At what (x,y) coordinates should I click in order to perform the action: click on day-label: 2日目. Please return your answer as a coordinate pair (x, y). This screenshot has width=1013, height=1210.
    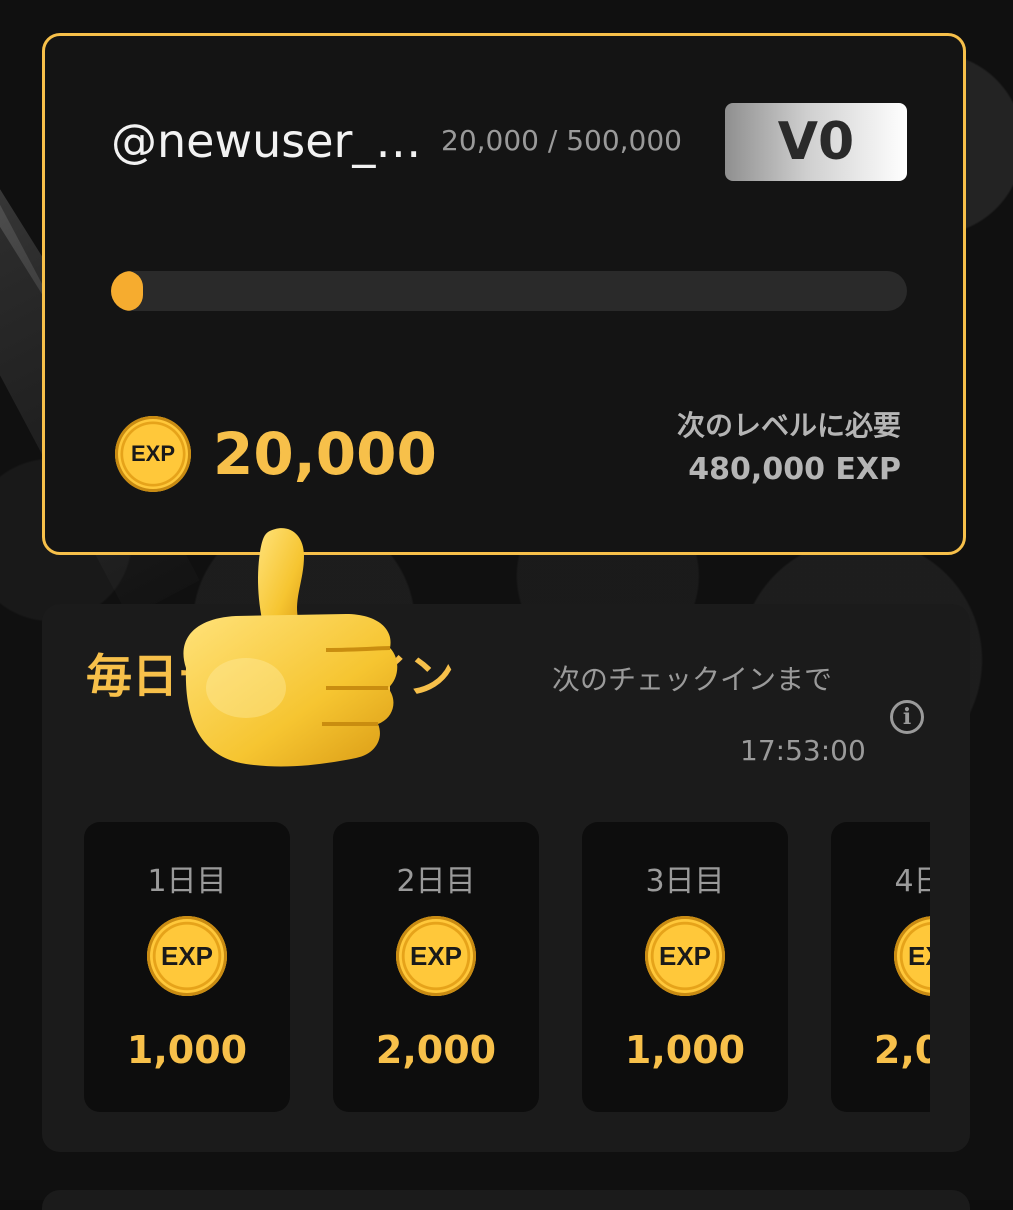
    Looking at the image, I should click on (436, 881).